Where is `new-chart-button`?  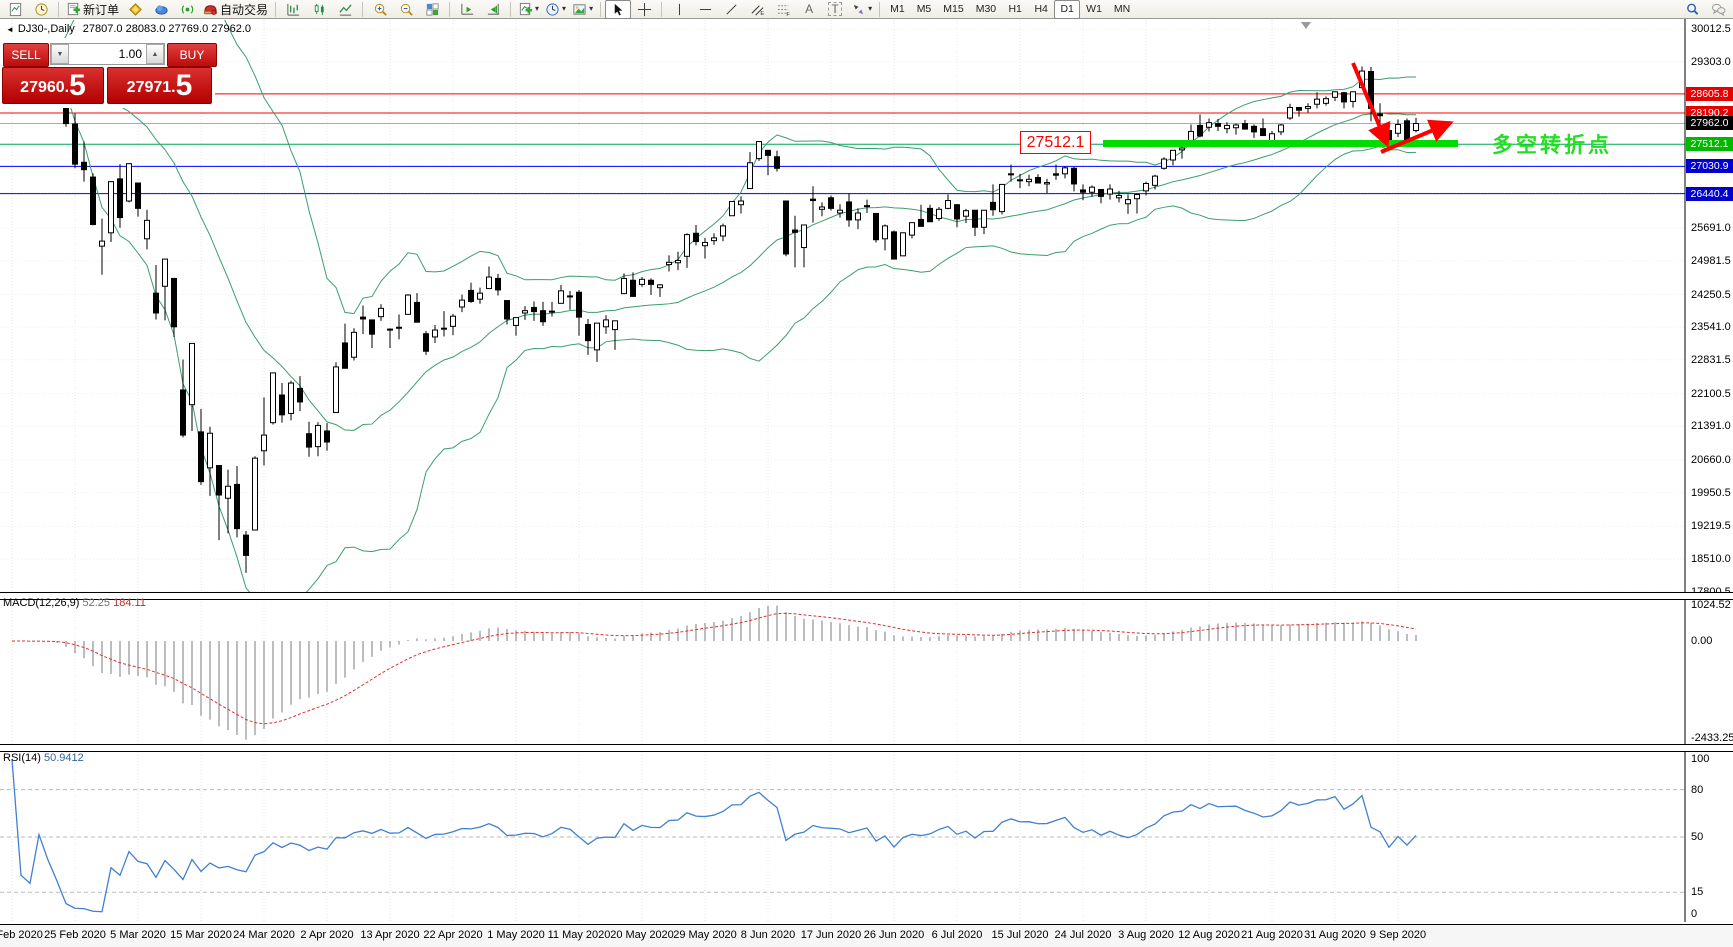 new-chart-button is located at coordinates (15, 9).